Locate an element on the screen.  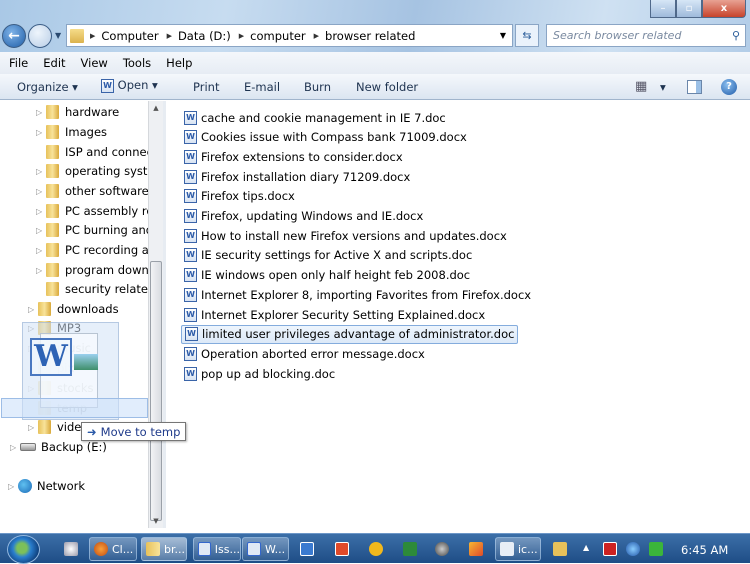
views-dropdown-icon: ▾ is located at coordinates (663, 87).